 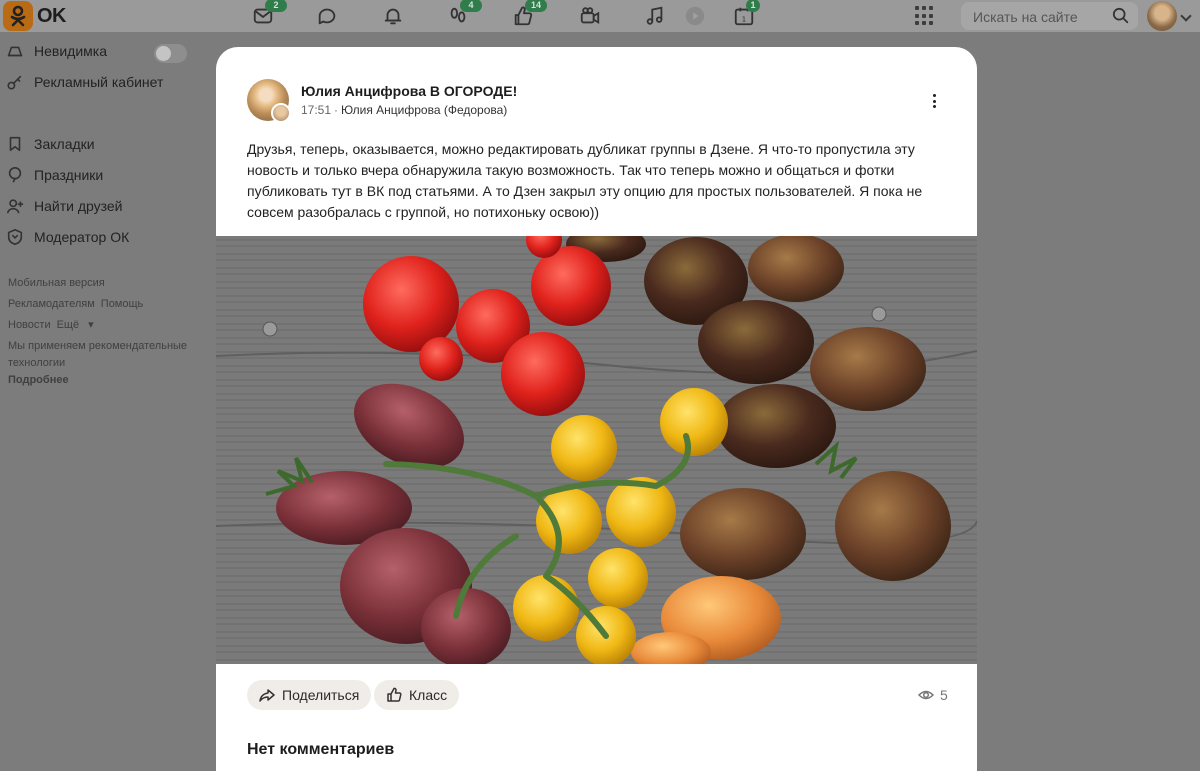 What do you see at coordinates (267, 695) in the screenshot?
I see `share-icon` at bounding box center [267, 695].